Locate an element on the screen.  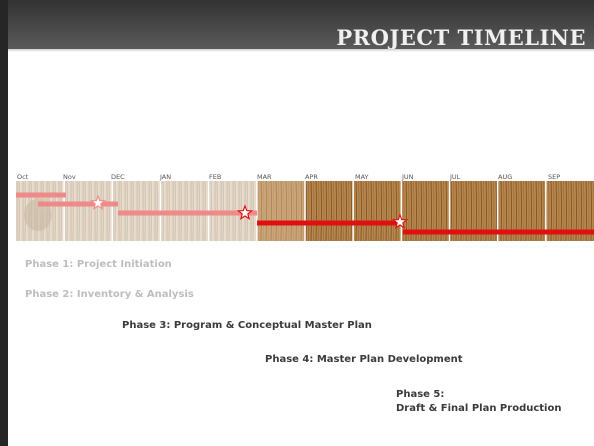
phase-4-bar is located at coordinates (330, 223).